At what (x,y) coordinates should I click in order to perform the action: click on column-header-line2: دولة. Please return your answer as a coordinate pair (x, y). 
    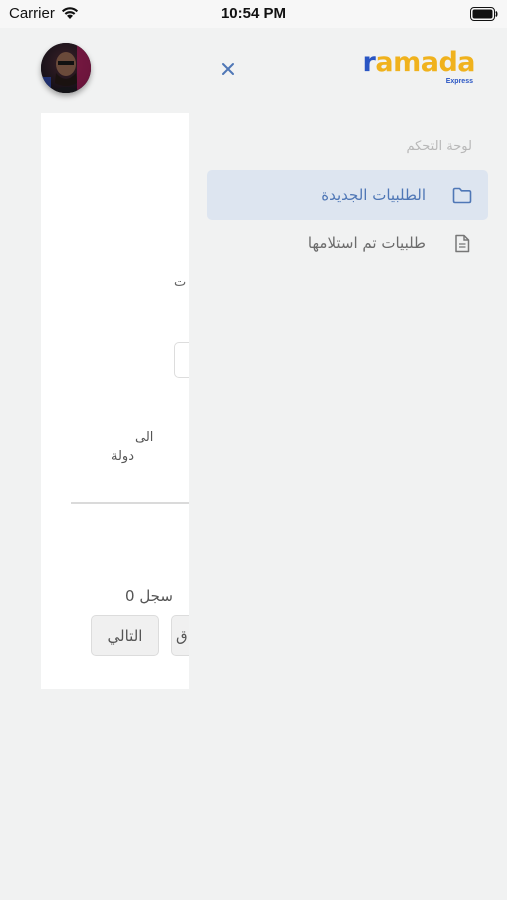
    Looking at the image, I should click on (122, 456).